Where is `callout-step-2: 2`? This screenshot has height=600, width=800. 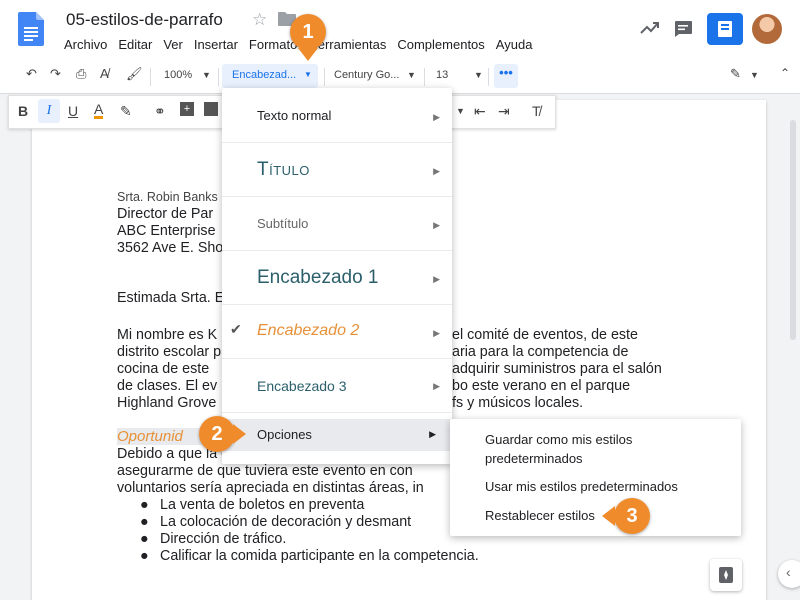
callout-step-2: 2 is located at coordinates (217, 434).